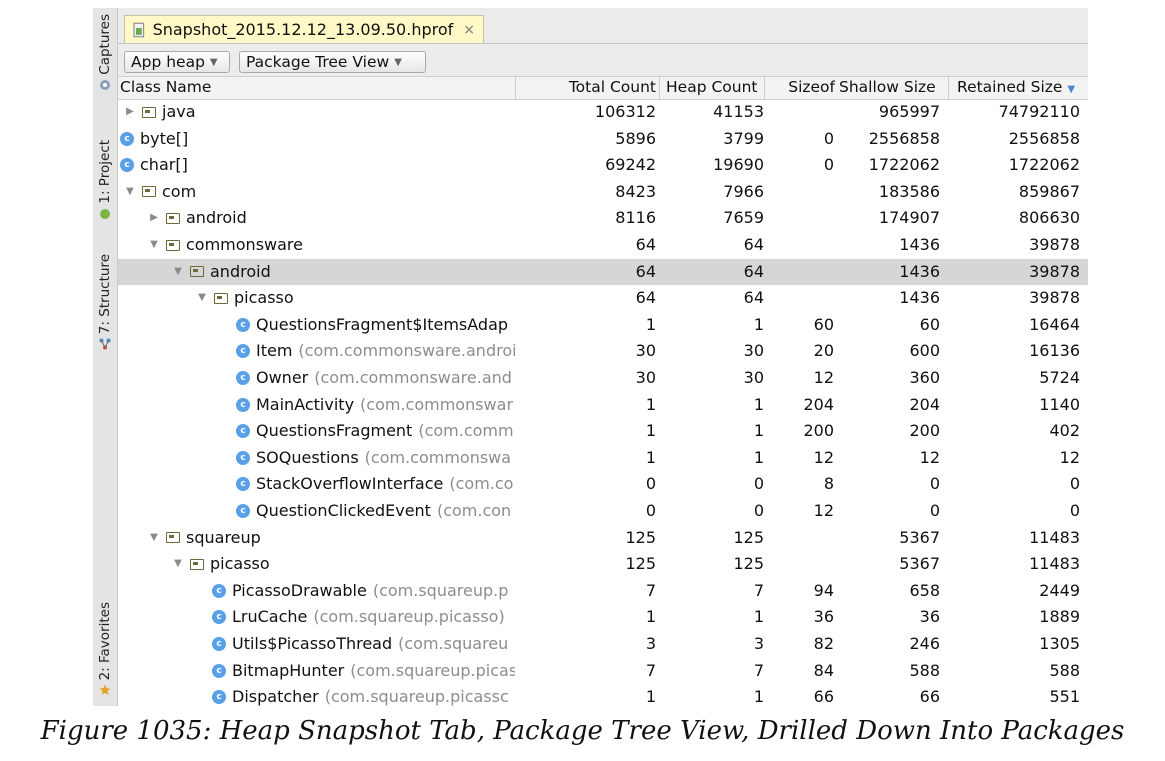 The height and width of the screenshot is (761, 1165). What do you see at coordinates (758, 484) in the screenshot?
I see `heap-count-cell: 0` at bounding box center [758, 484].